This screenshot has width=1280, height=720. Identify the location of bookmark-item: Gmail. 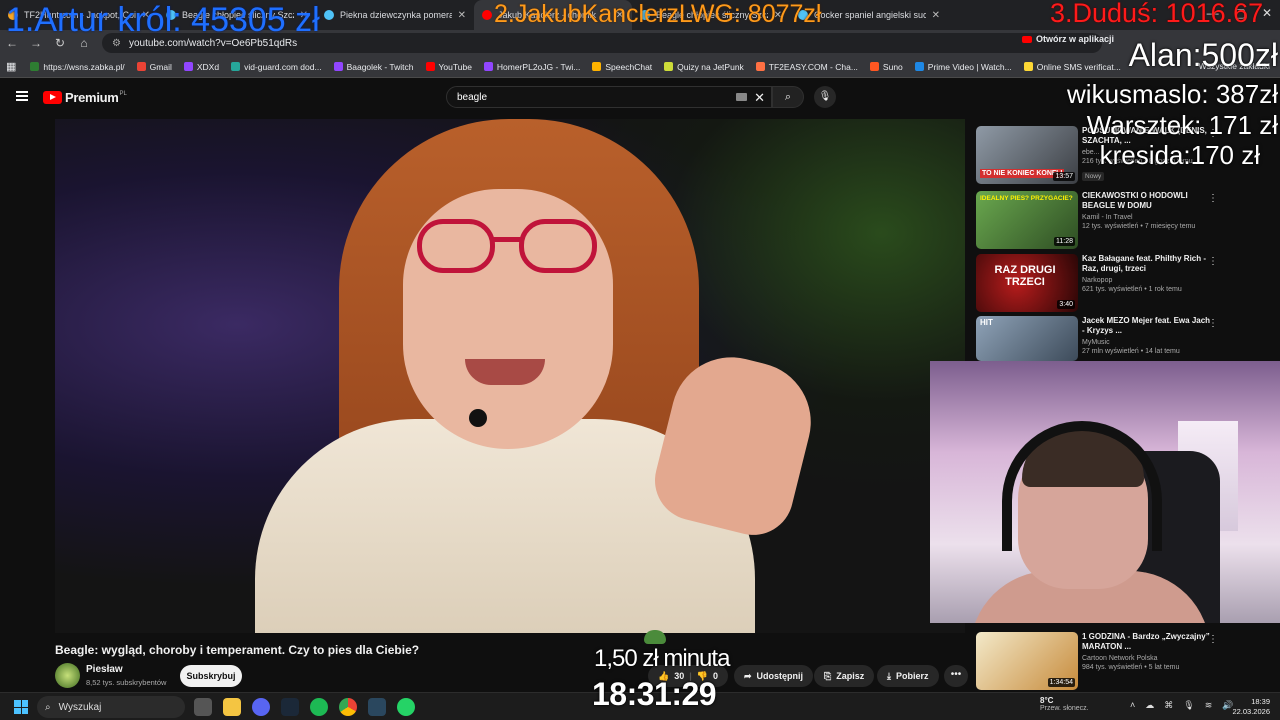
(154, 66).